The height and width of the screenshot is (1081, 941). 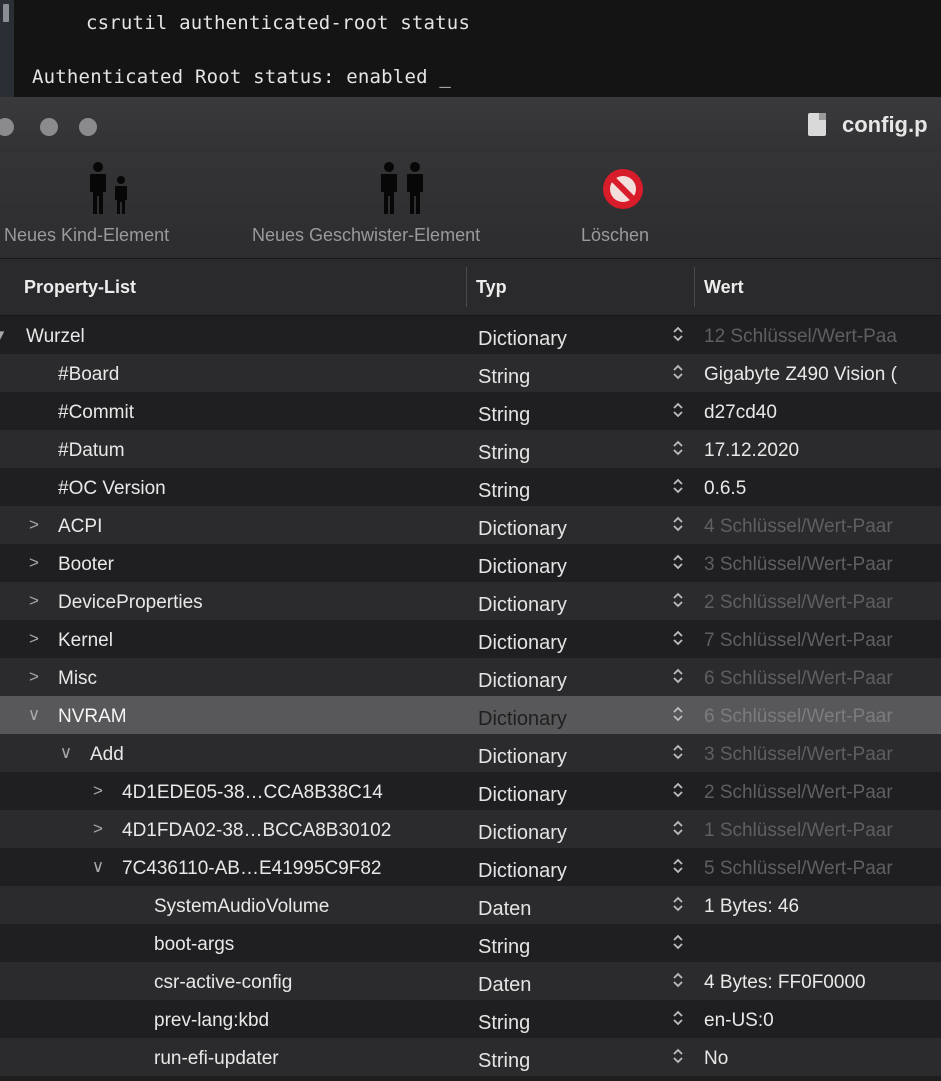 I want to click on value-cell: Gigabyte Z490 Vision (, so click(x=800, y=375).